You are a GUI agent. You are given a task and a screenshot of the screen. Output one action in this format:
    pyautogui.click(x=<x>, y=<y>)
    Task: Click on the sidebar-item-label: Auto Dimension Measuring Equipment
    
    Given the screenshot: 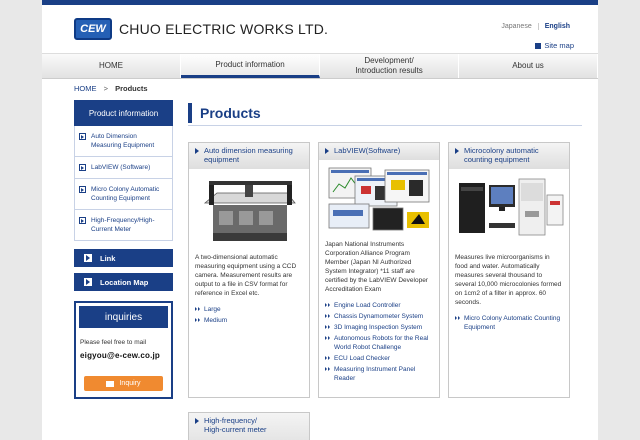 What is the action you would take?
    pyautogui.click(x=123, y=141)
    